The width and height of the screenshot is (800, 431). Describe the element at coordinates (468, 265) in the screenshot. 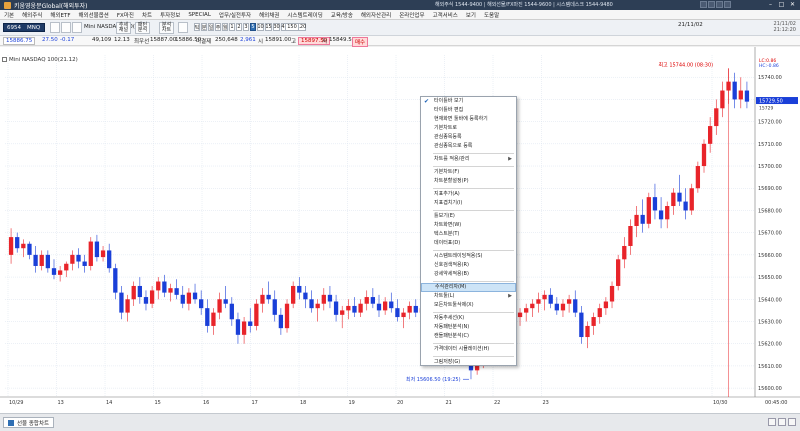

I see `context-menu-item-21: 신호검색적용(R)` at that location.